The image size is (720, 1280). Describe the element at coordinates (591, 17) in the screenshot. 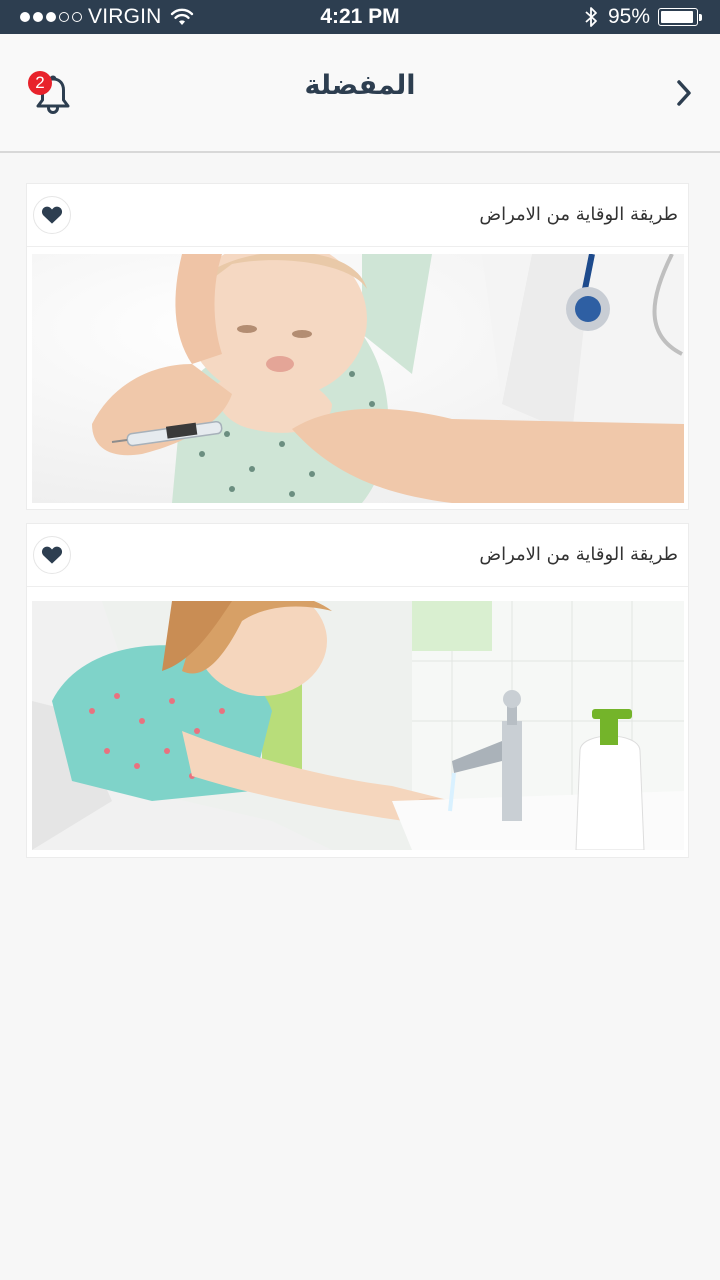

I see `bluetooth-icon` at that location.